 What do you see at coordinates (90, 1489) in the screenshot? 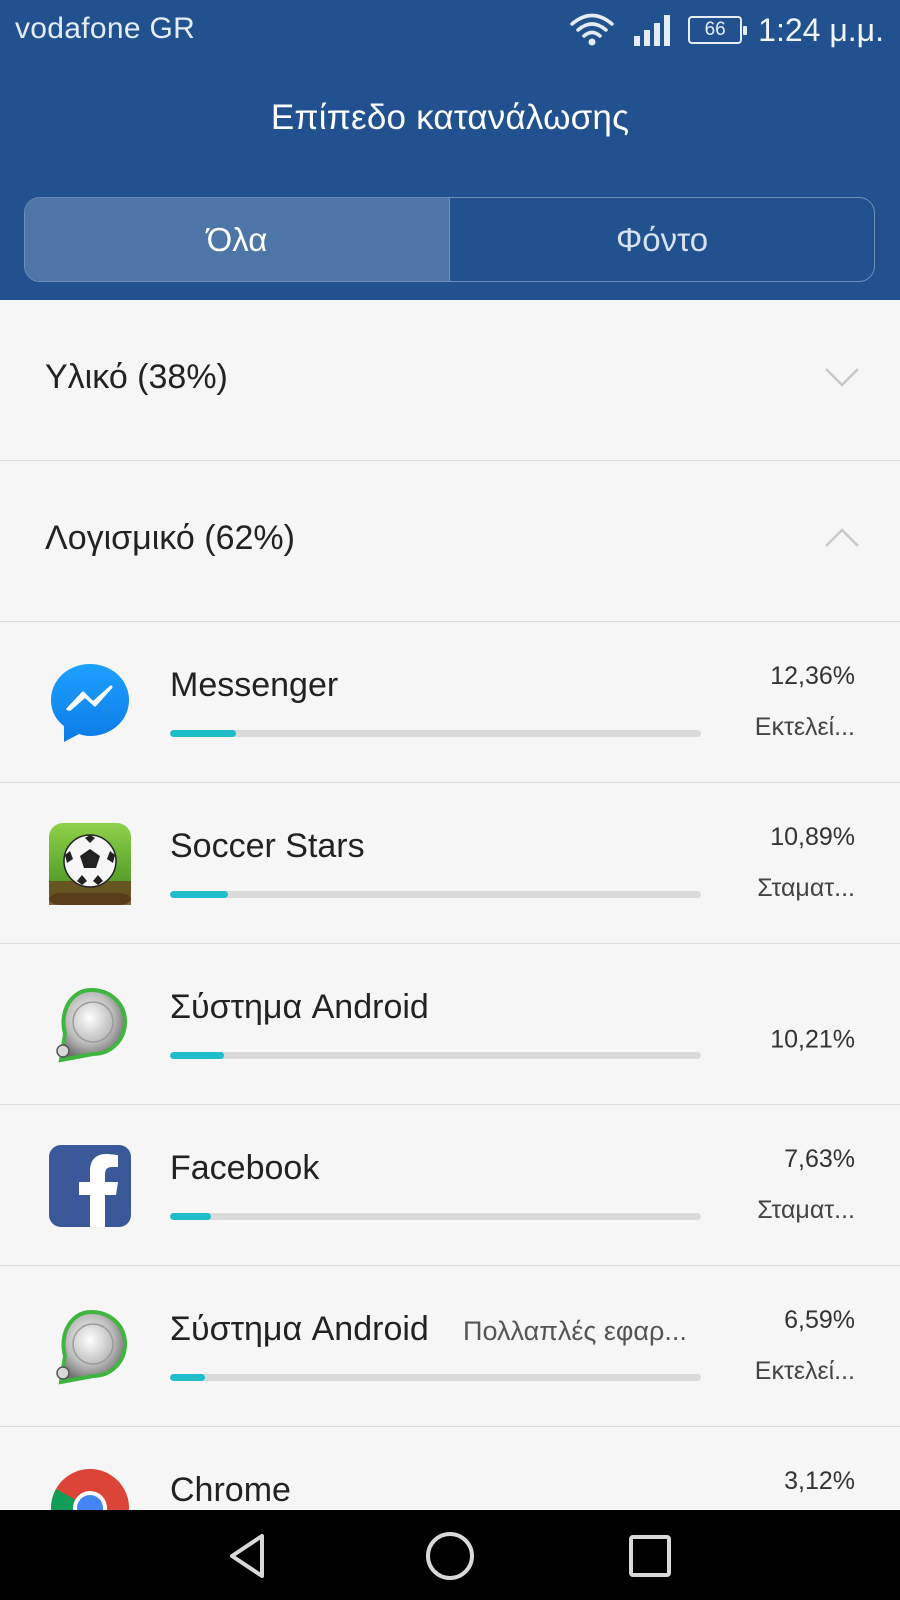
I see `chrome-icon` at bounding box center [90, 1489].